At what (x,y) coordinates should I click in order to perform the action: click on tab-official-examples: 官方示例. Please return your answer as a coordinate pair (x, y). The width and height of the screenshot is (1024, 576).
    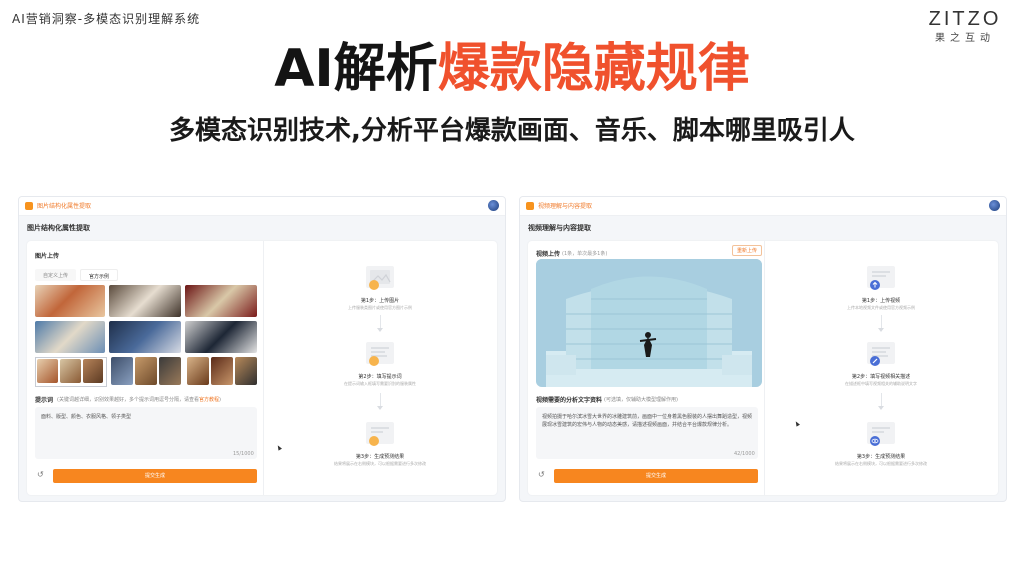
    Looking at the image, I should click on (99, 275).